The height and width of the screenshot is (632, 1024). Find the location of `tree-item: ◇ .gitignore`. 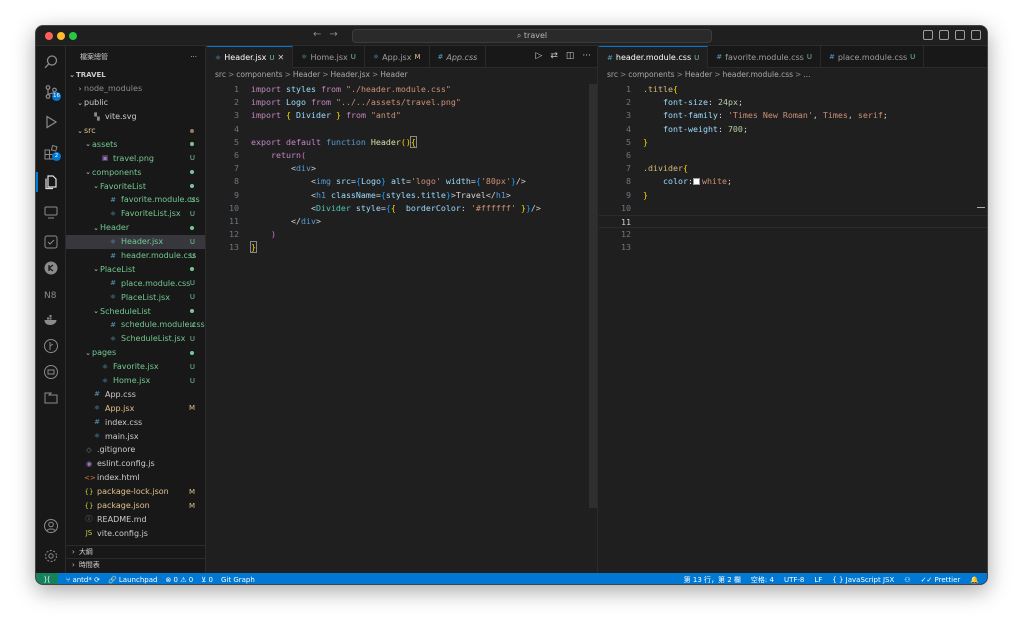

tree-item: ◇ .gitignore is located at coordinates (135, 450).